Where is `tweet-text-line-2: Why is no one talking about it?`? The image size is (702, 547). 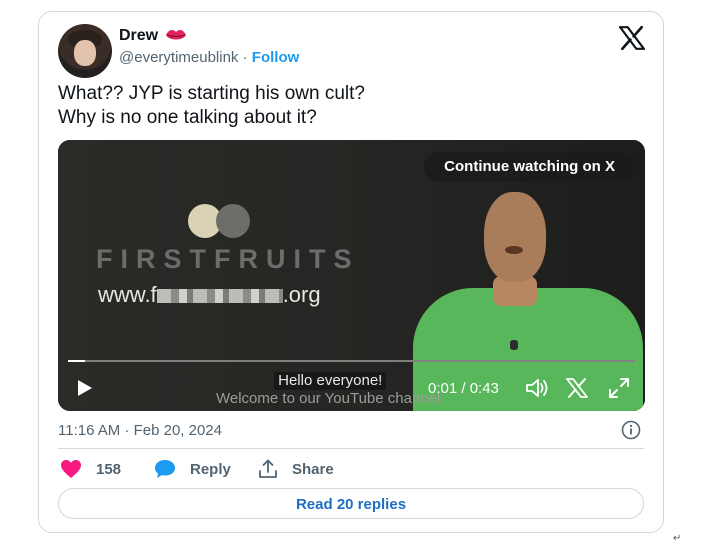
tweet-text-line-2: Why is no one talking about it? is located at coordinates (187, 117).